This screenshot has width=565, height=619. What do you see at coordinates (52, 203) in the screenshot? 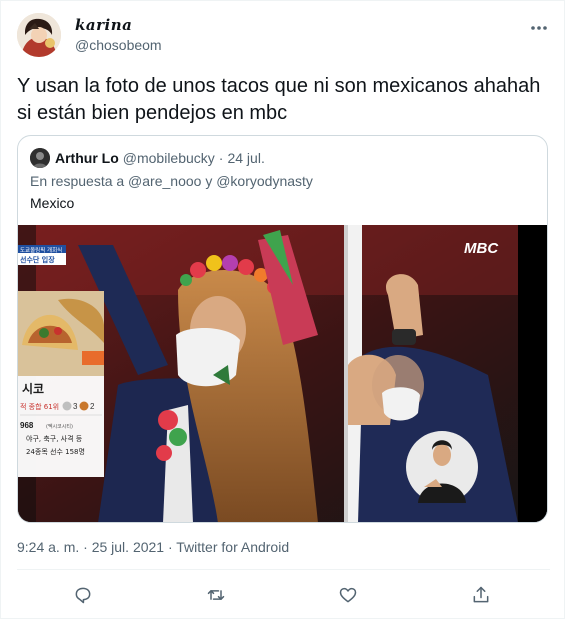
I see `quoted-text: Mexico` at bounding box center [52, 203].